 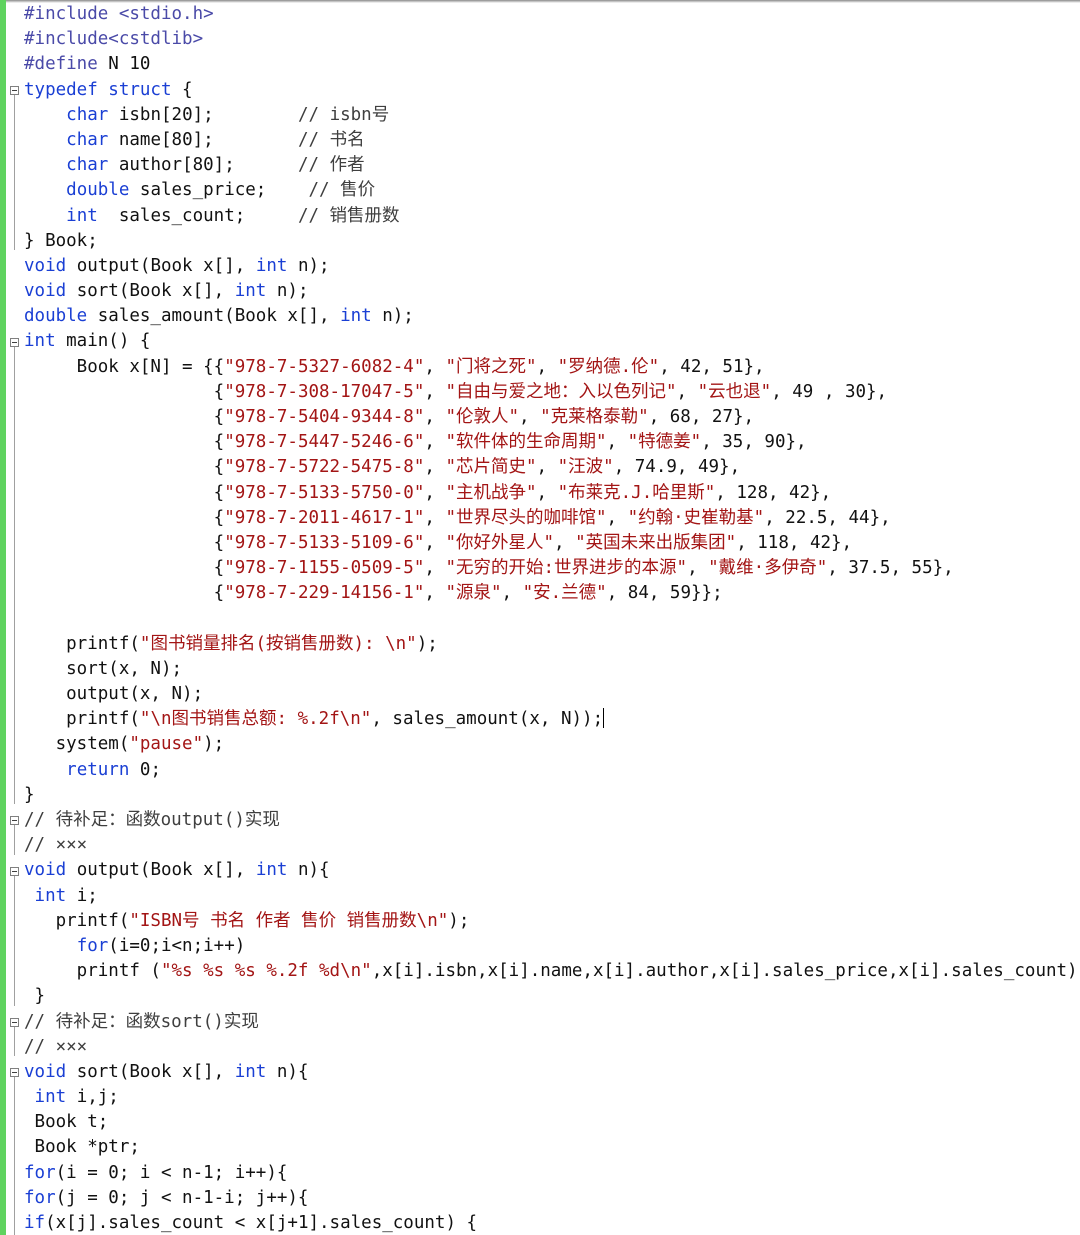 I want to click on code-token: "主机战争", so click(x=491, y=492).